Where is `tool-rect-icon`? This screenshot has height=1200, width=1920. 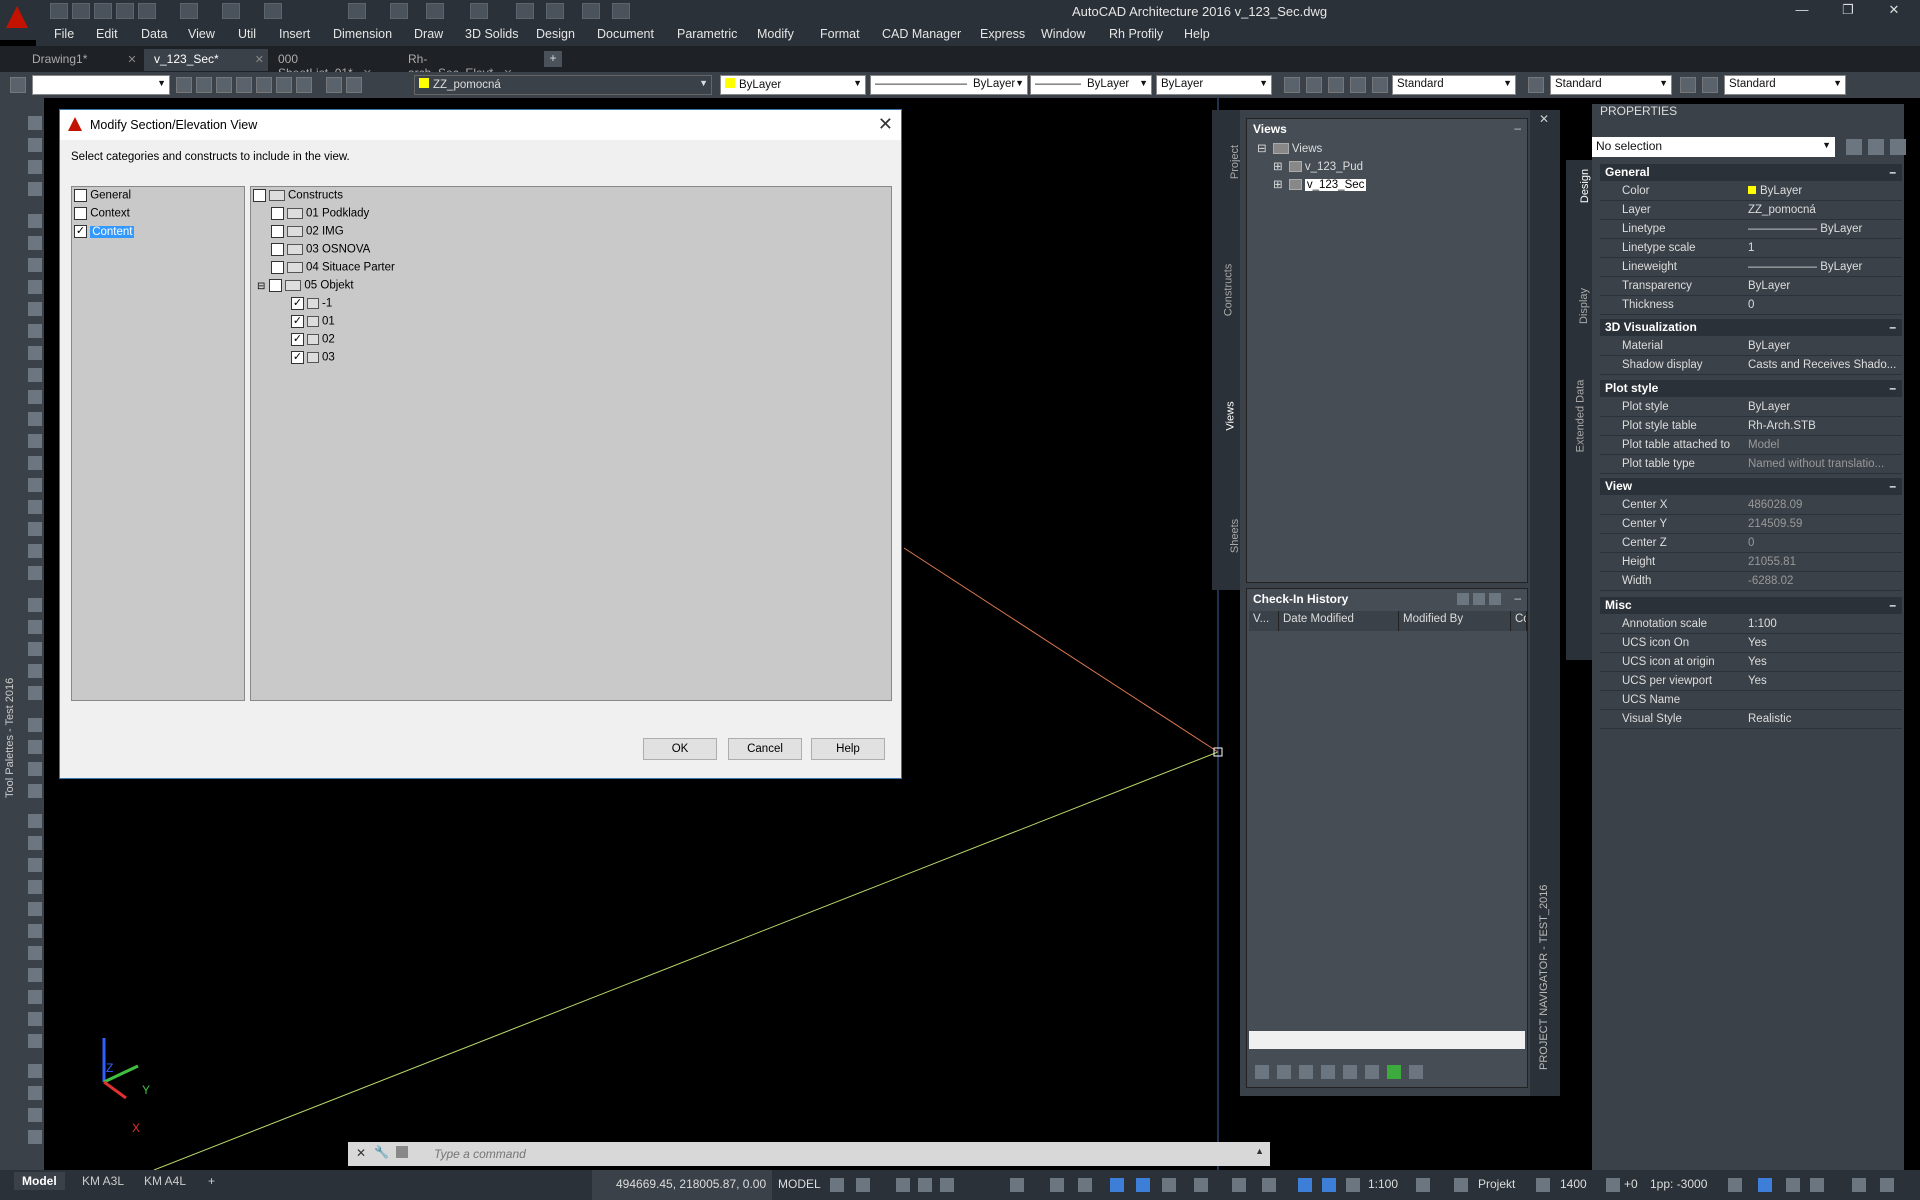
tool-rect-icon is located at coordinates (35, 1115).